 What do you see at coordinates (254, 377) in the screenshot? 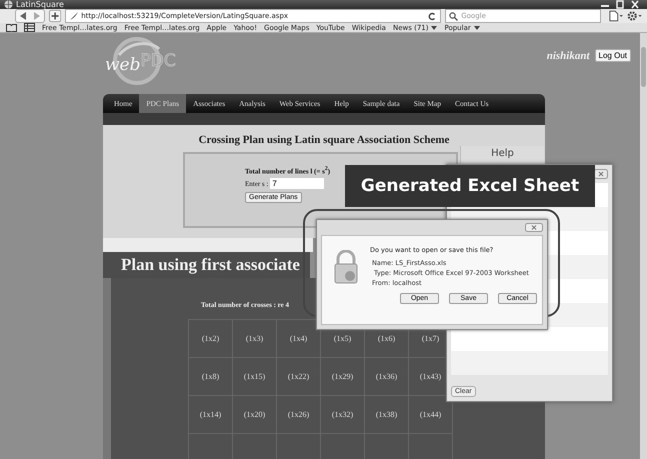
I see `table-cell: (1x15)` at bounding box center [254, 377].